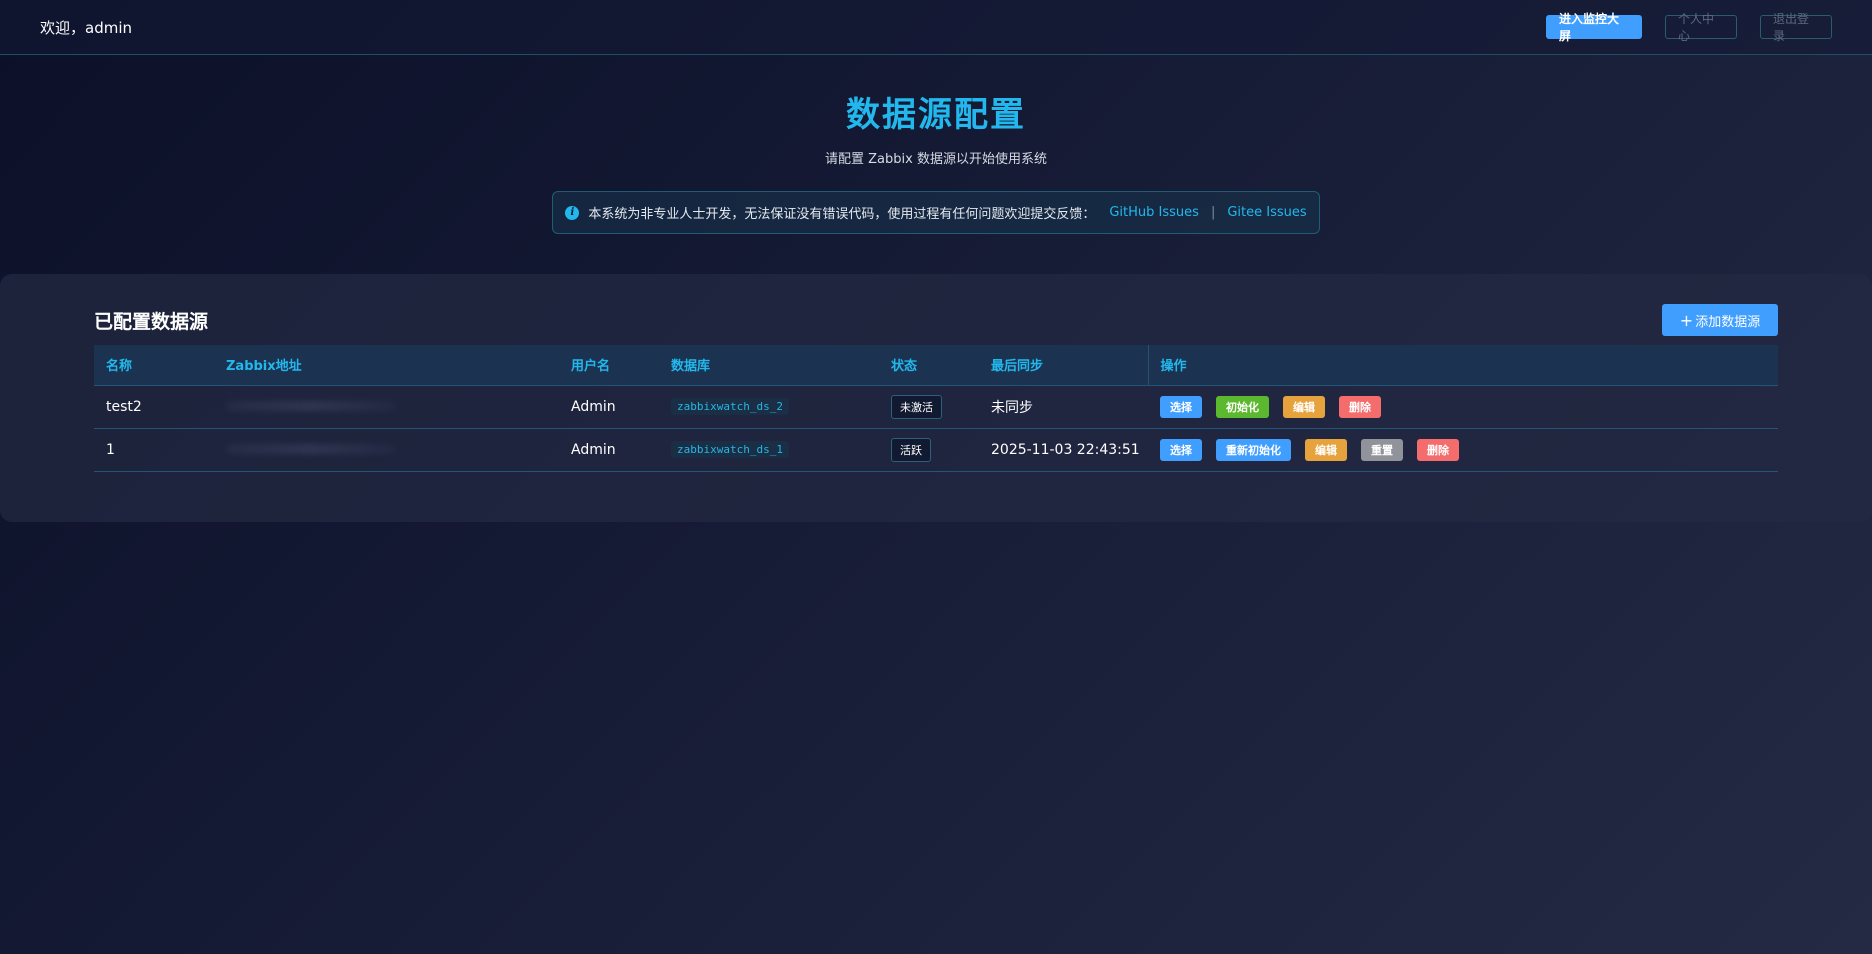  What do you see at coordinates (1063, 365) in the screenshot?
I see `col-last-sync-header: 最后同步` at bounding box center [1063, 365].